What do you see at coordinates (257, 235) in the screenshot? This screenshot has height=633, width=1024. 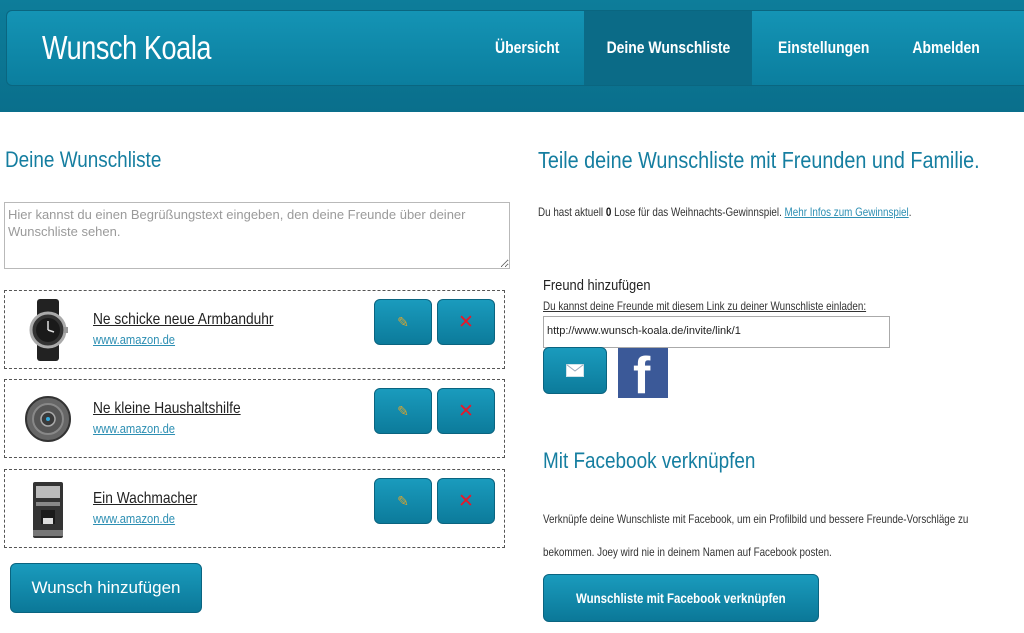 I see `greeting-textarea` at bounding box center [257, 235].